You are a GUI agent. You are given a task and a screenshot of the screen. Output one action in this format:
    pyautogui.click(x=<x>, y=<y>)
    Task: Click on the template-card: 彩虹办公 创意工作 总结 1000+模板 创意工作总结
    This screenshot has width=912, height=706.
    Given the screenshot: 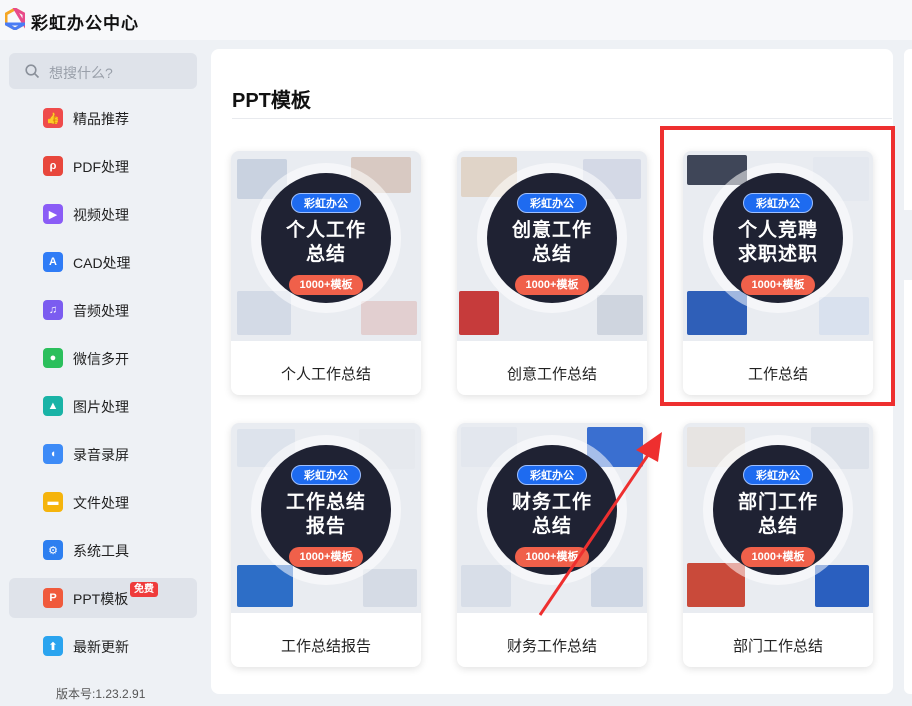 What is the action you would take?
    pyautogui.click(x=552, y=273)
    